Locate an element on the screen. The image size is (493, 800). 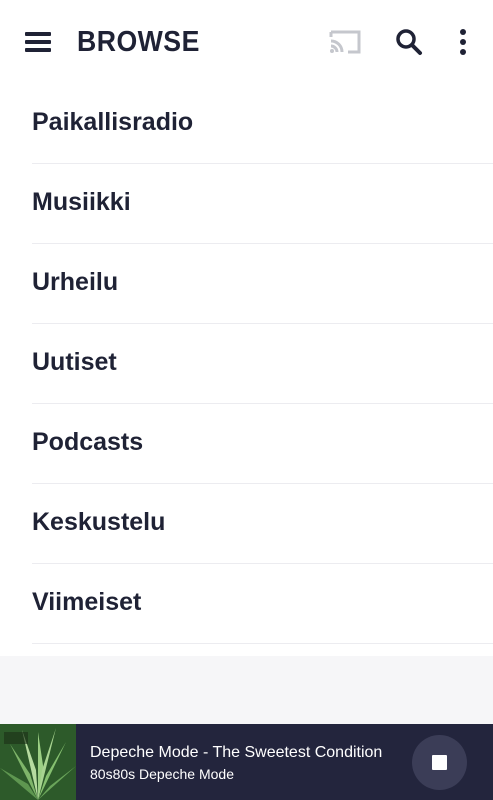
stop-icon is located at coordinates (439, 762).